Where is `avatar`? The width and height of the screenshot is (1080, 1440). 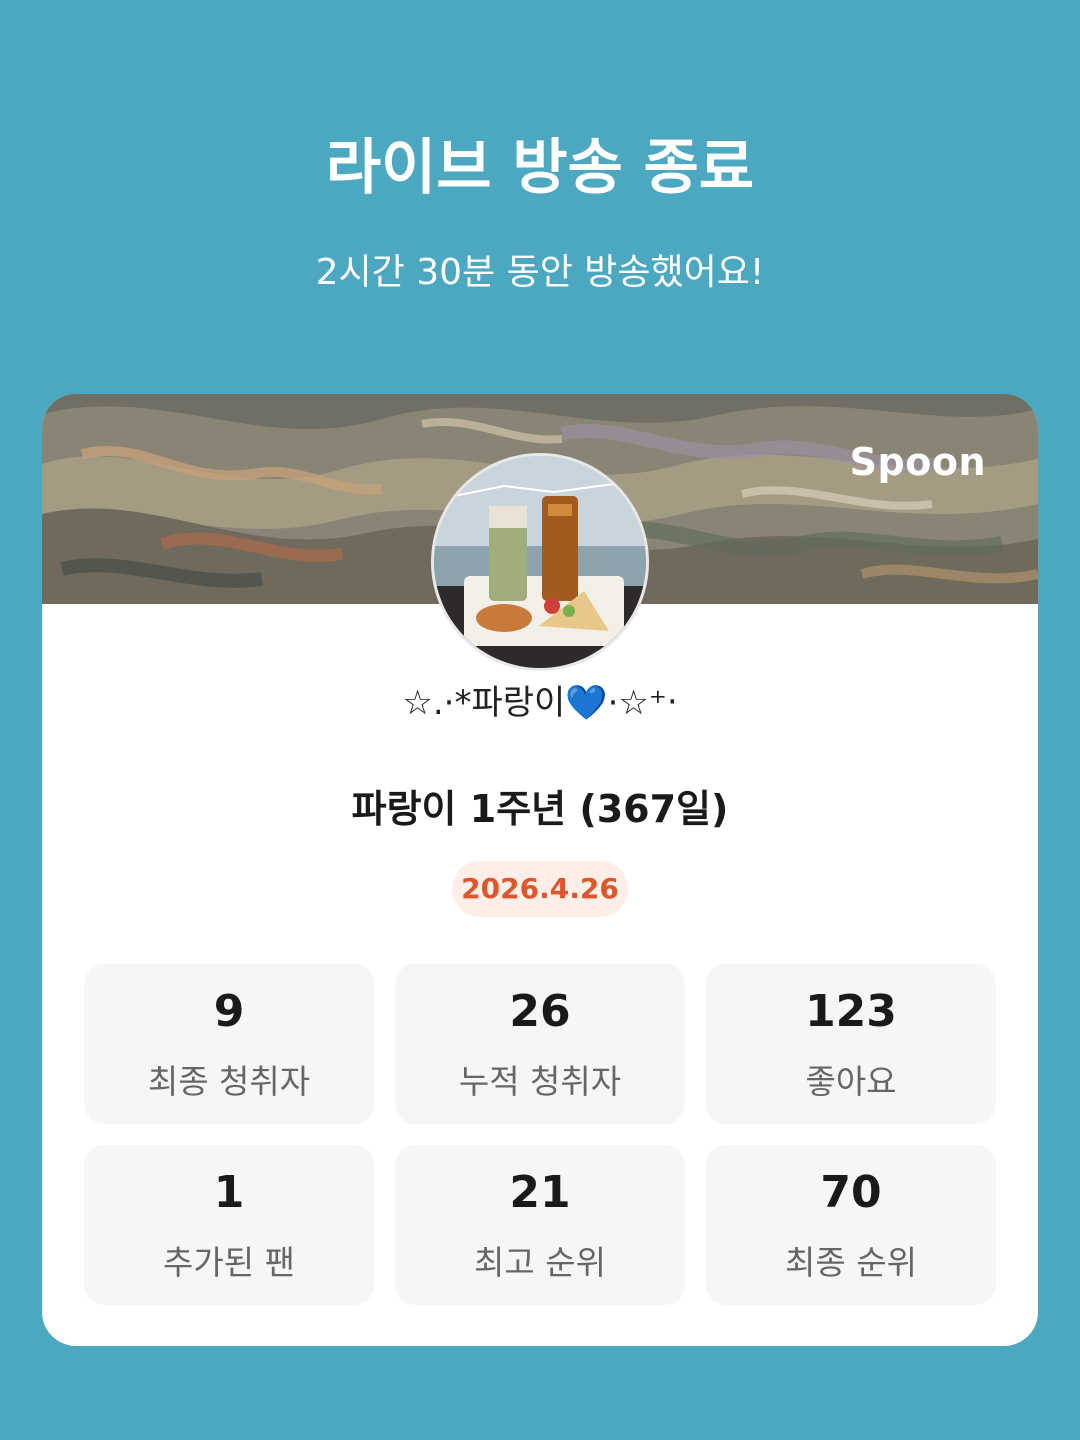
avatar is located at coordinates (540, 562).